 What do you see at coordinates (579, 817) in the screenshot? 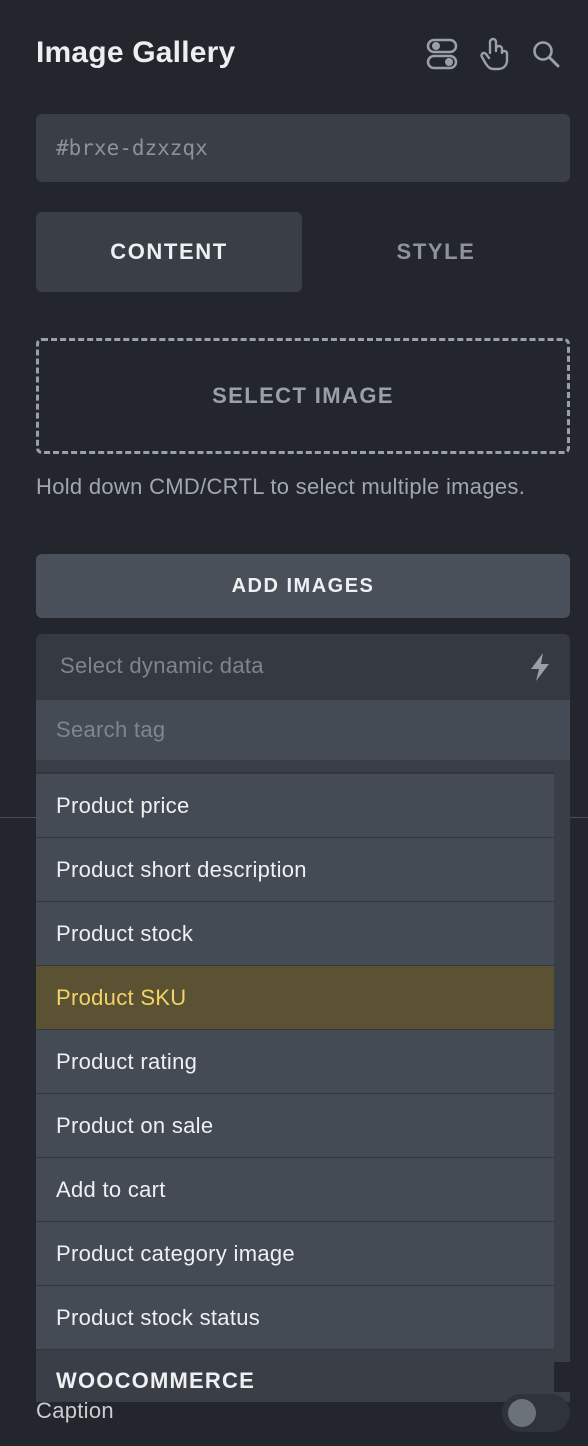
I see `section-divider-right` at bounding box center [579, 817].